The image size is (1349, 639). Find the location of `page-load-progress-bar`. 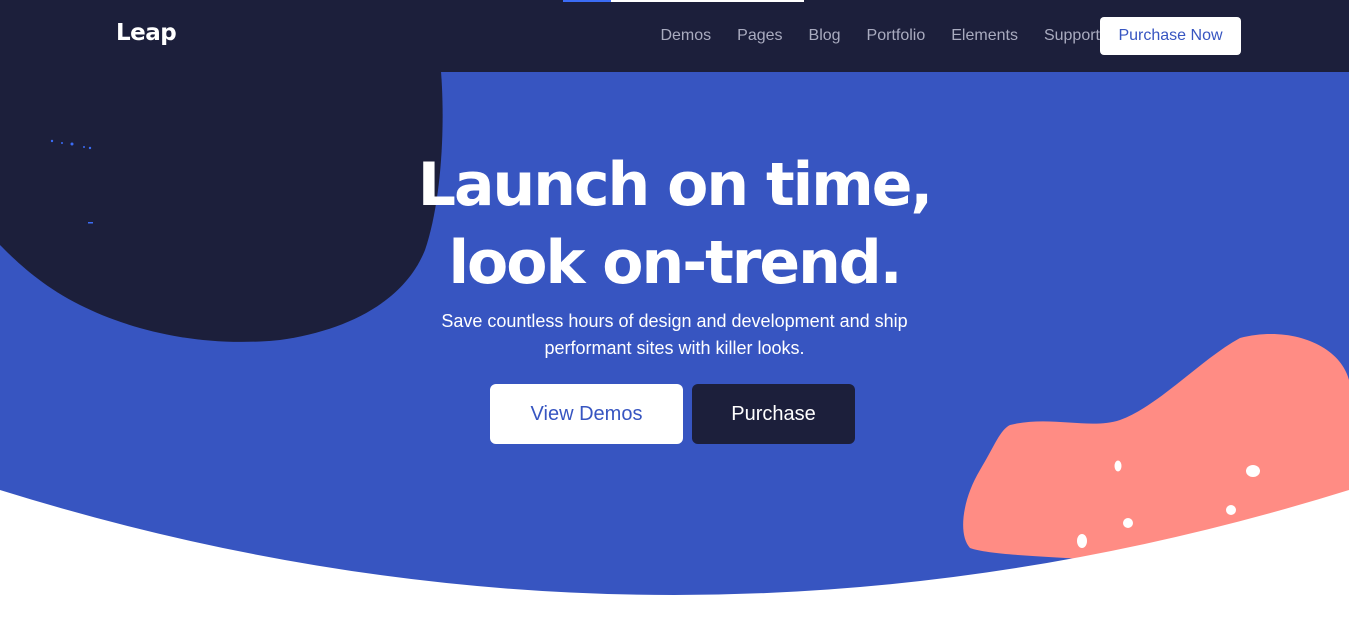

page-load-progress-bar is located at coordinates (683, 1).